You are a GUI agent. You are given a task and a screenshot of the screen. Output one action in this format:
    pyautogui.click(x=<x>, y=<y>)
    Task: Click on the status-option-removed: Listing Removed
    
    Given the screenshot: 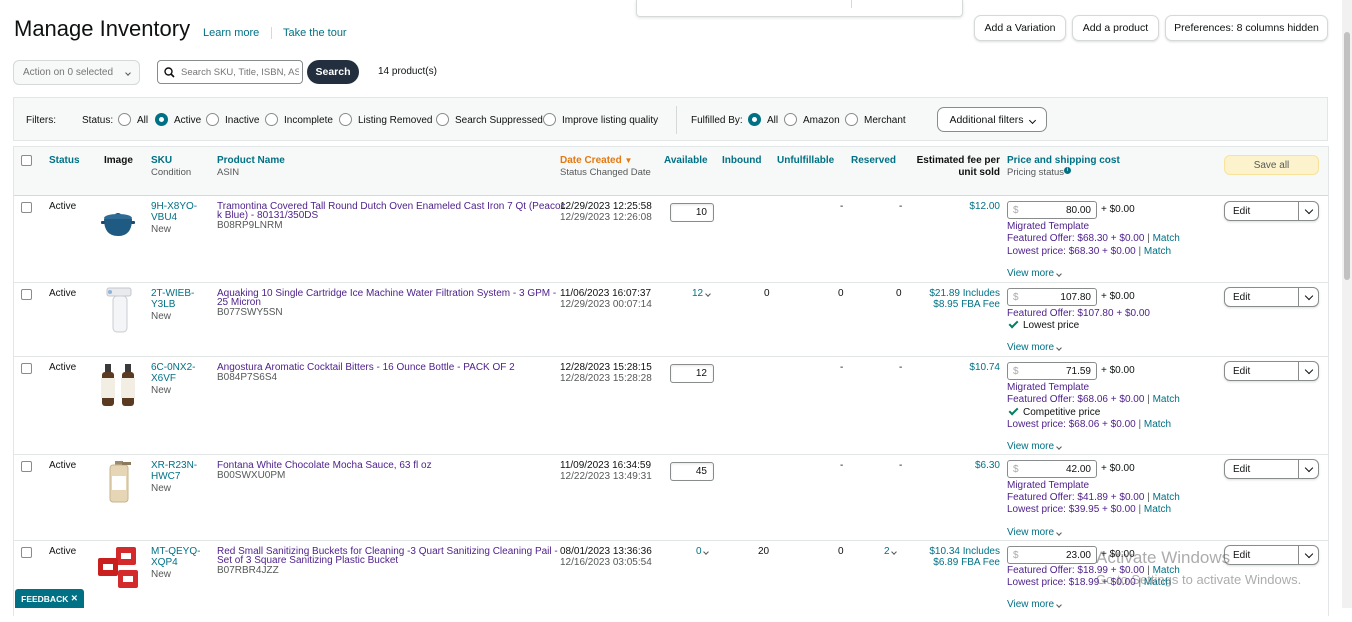 What is the action you would take?
    pyautogui.click(x=395, y=120)
    